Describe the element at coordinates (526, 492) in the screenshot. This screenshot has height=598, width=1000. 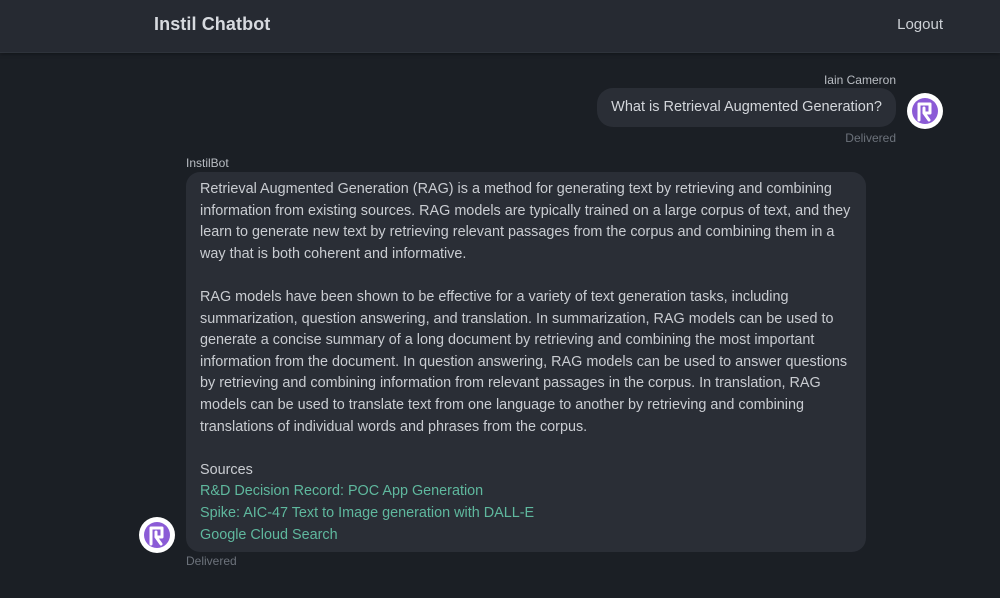
I see `source-link: R&D Decision Record: POC App Generation` at that location.